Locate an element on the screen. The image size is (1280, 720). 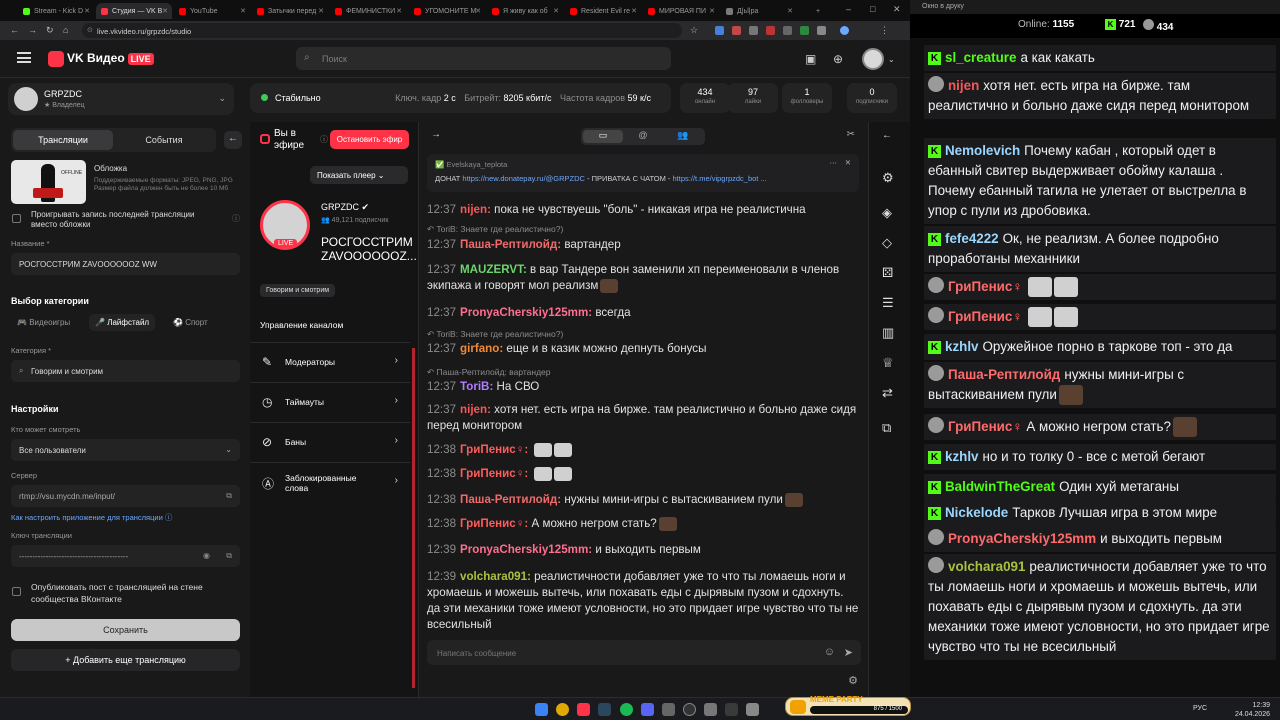
browser-tab: Затычки перед ✕ is located at coordinates (290, 11).